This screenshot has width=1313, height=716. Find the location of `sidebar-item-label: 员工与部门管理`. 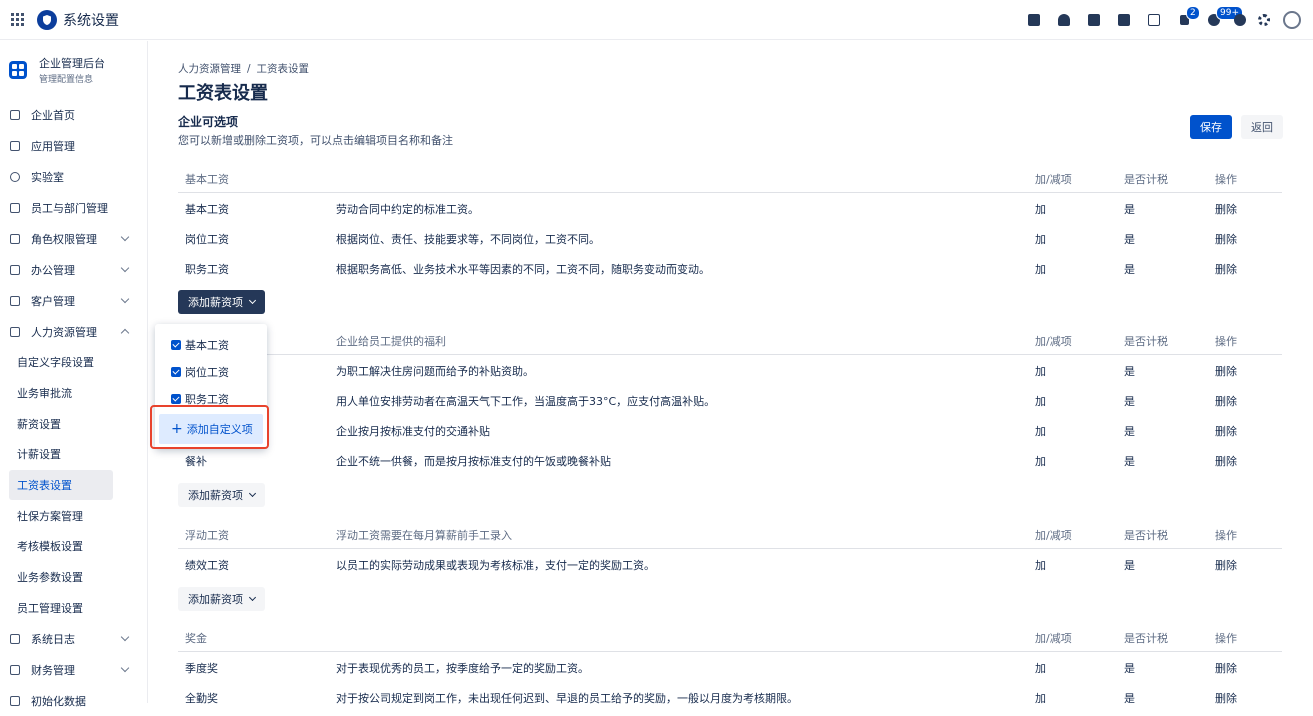

sidebar-item-label: 员工与部门管理 is located at coordinates (69, 208).